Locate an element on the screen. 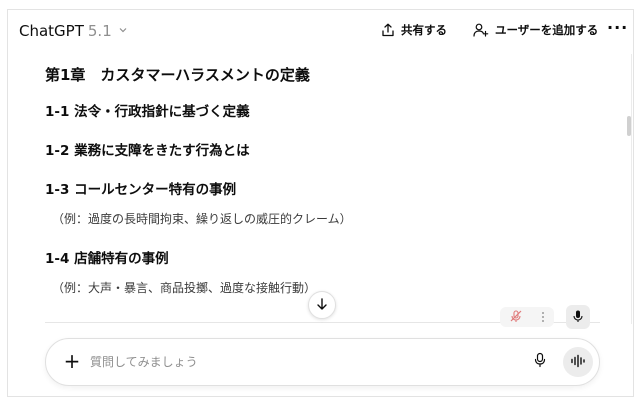 This screenshot has height=404, width=639. section-heading: 1-1 法令・行政指針に基づく定義 is located at coordinates (147, 112).